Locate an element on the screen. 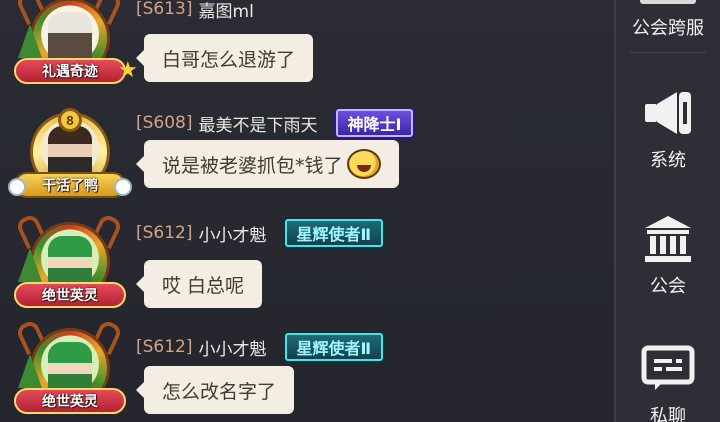 This screenshot has width=720, height=422. avatar: 8 干活了鸭 is located at coordinates (70, 154).